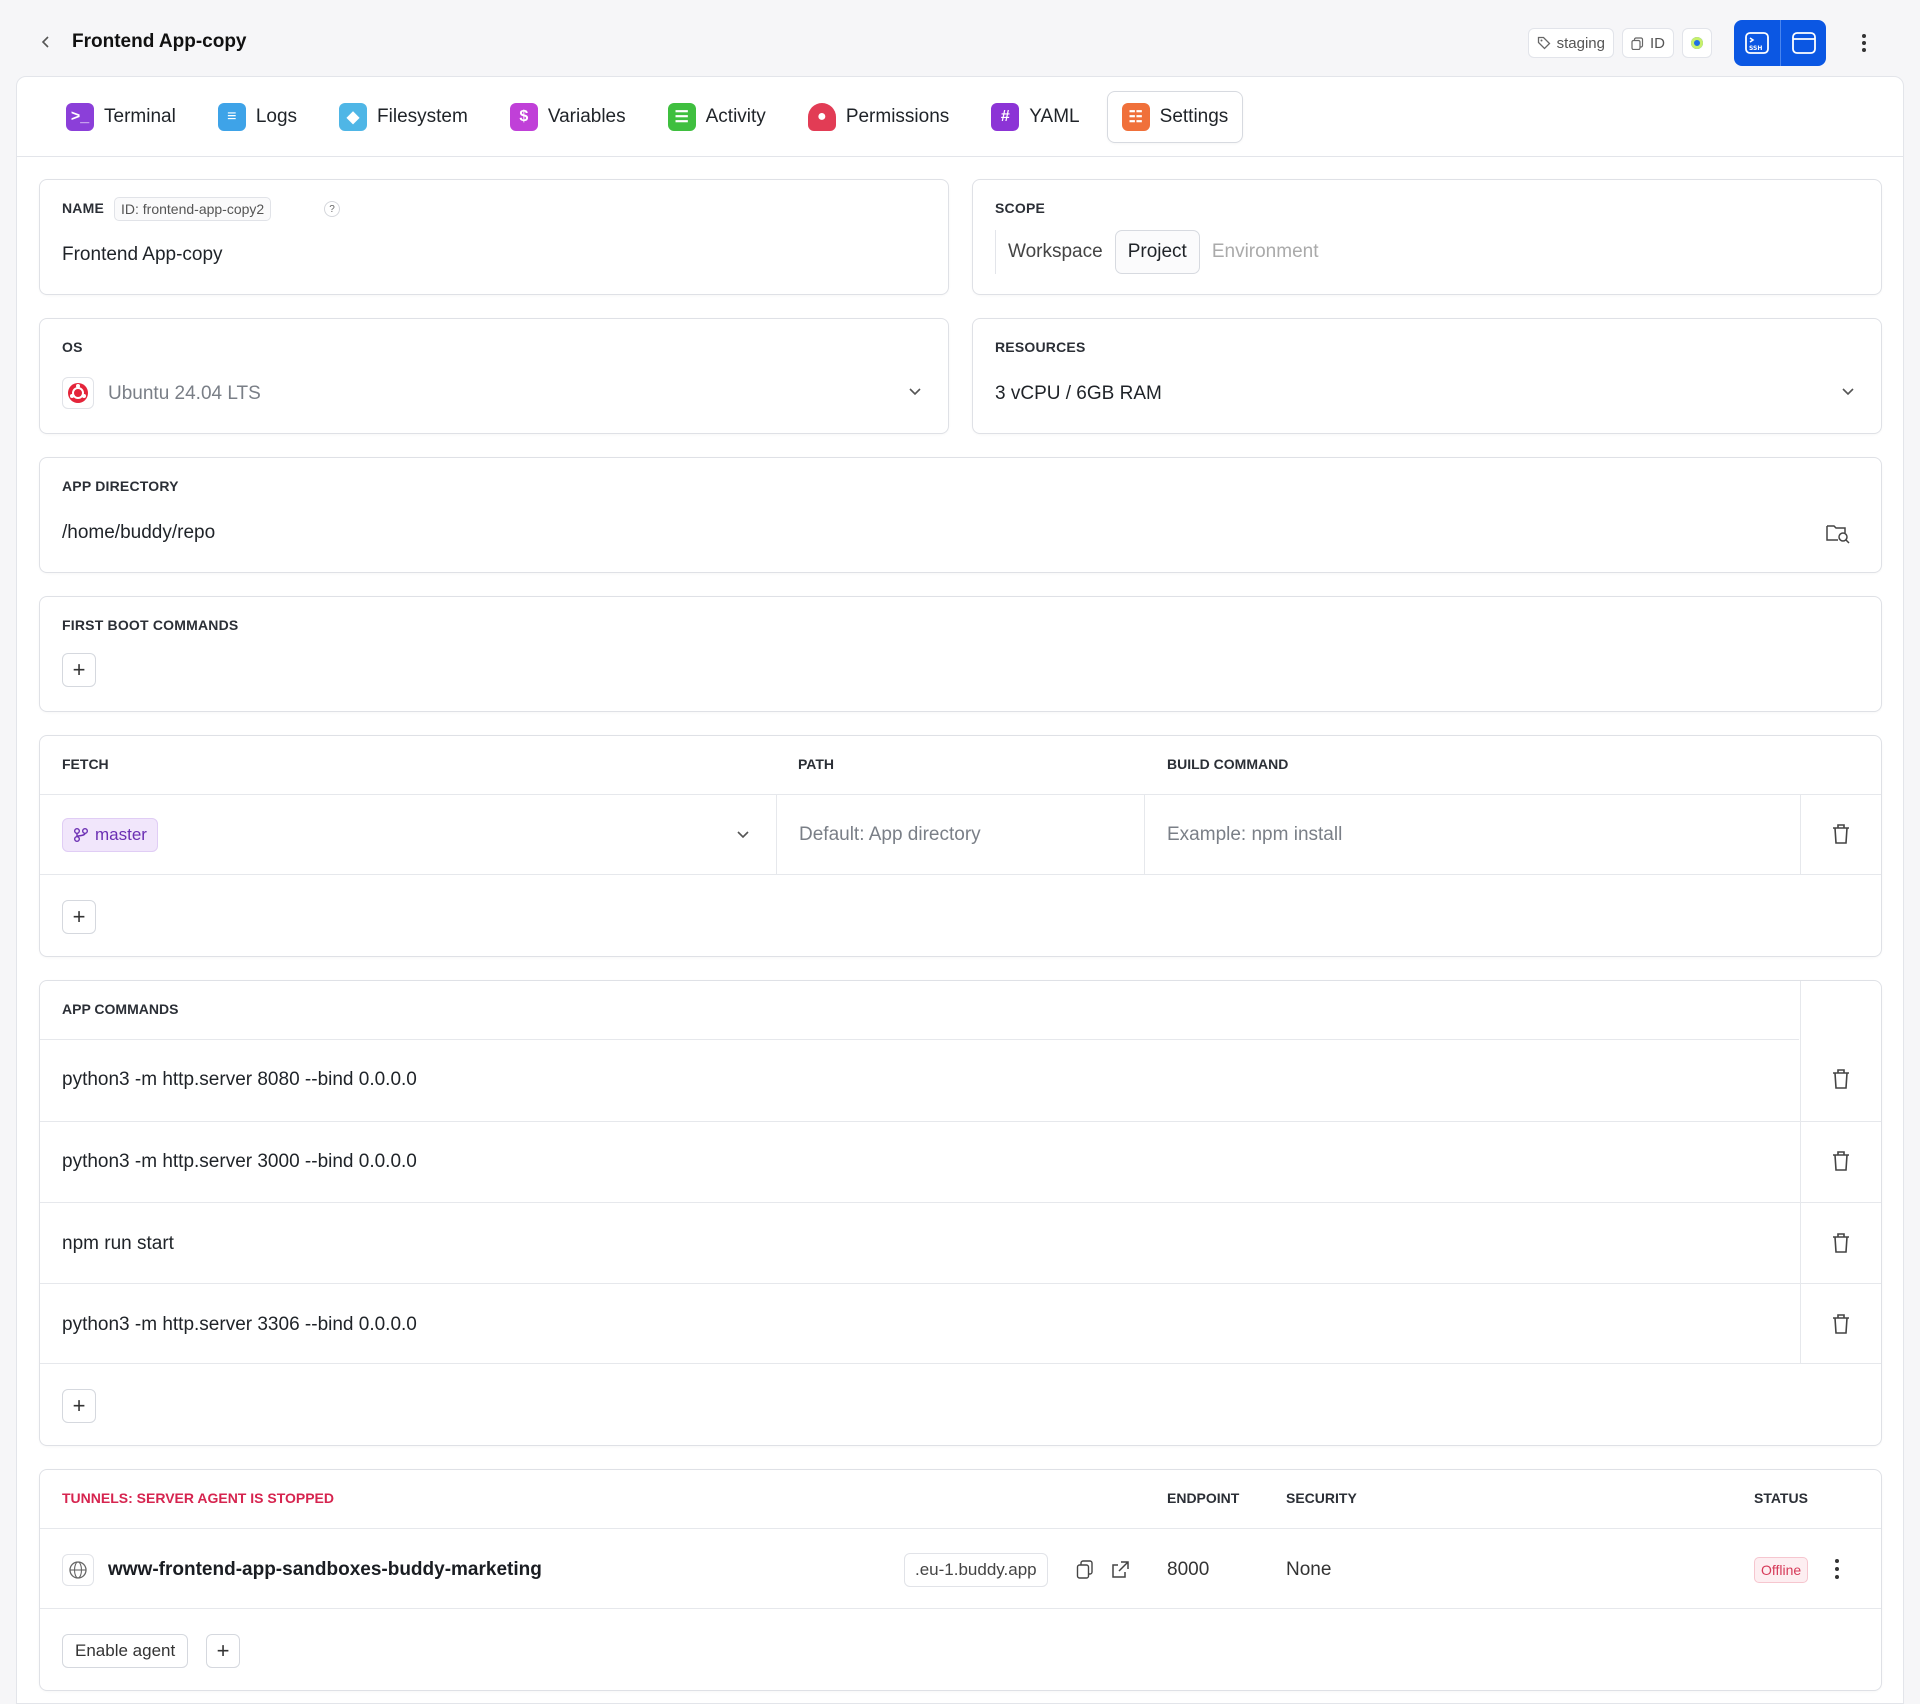  I want to click on tab-settings: ☷ Settings, so click(1175, 116).